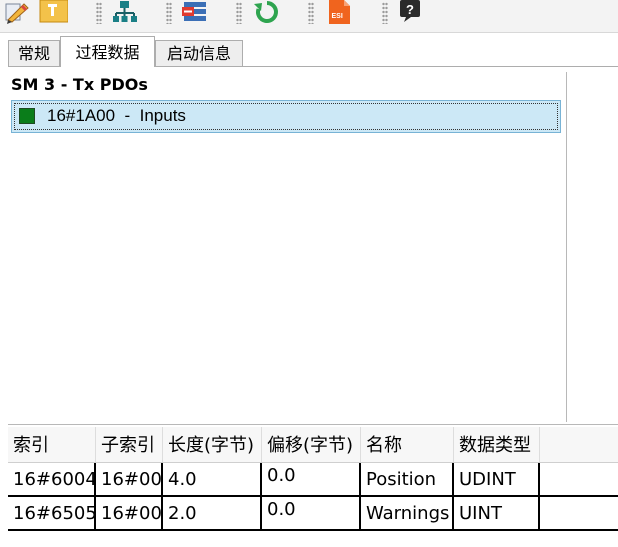 This screenshot has width=618, height=547. I want to click on cell-datatype: UDINT, so click(497, 479).